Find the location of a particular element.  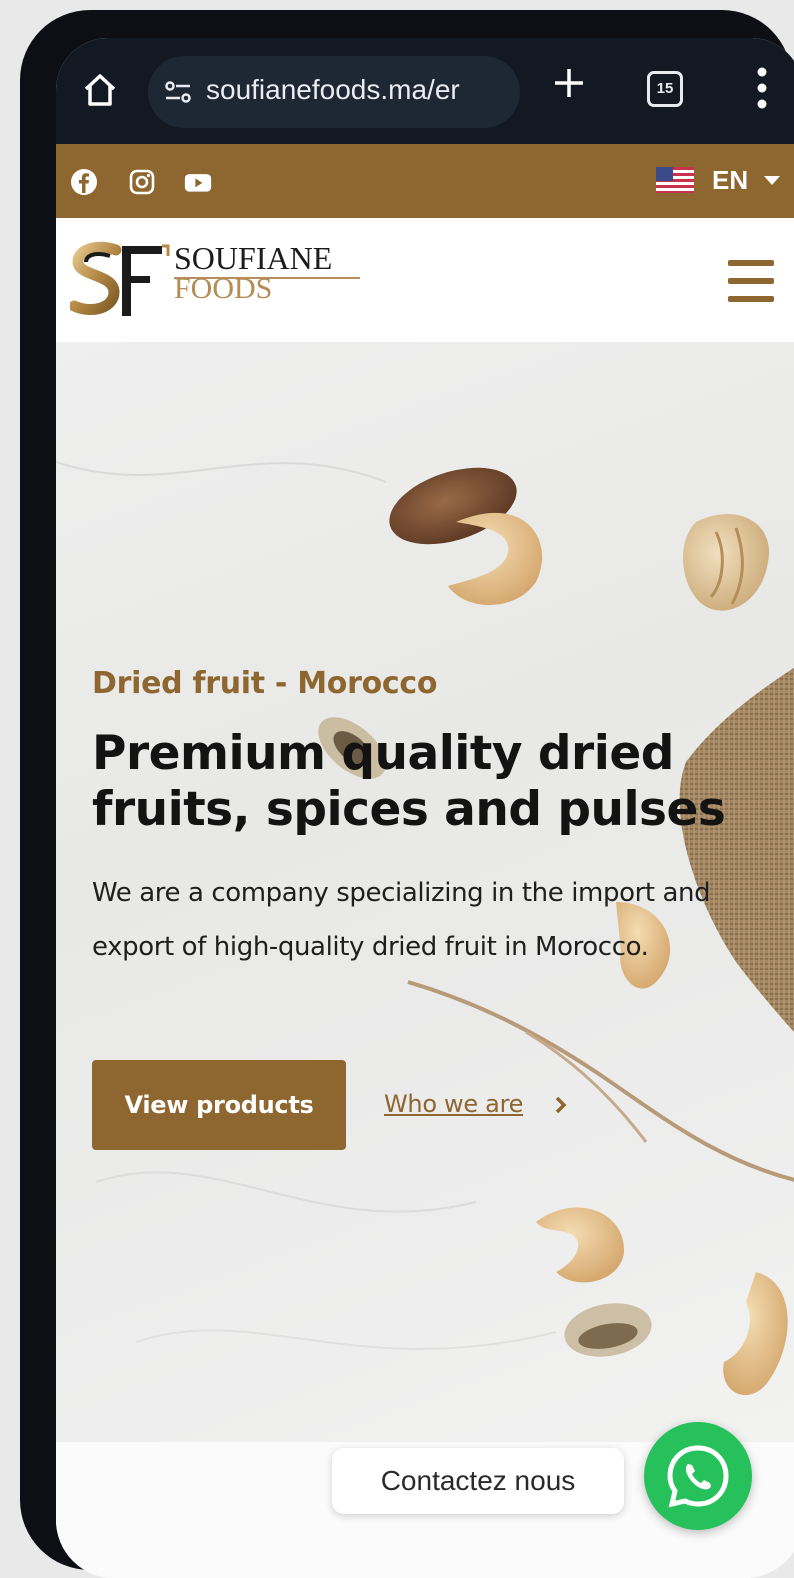

language-selector: EN is located at coordinates (718, 180).